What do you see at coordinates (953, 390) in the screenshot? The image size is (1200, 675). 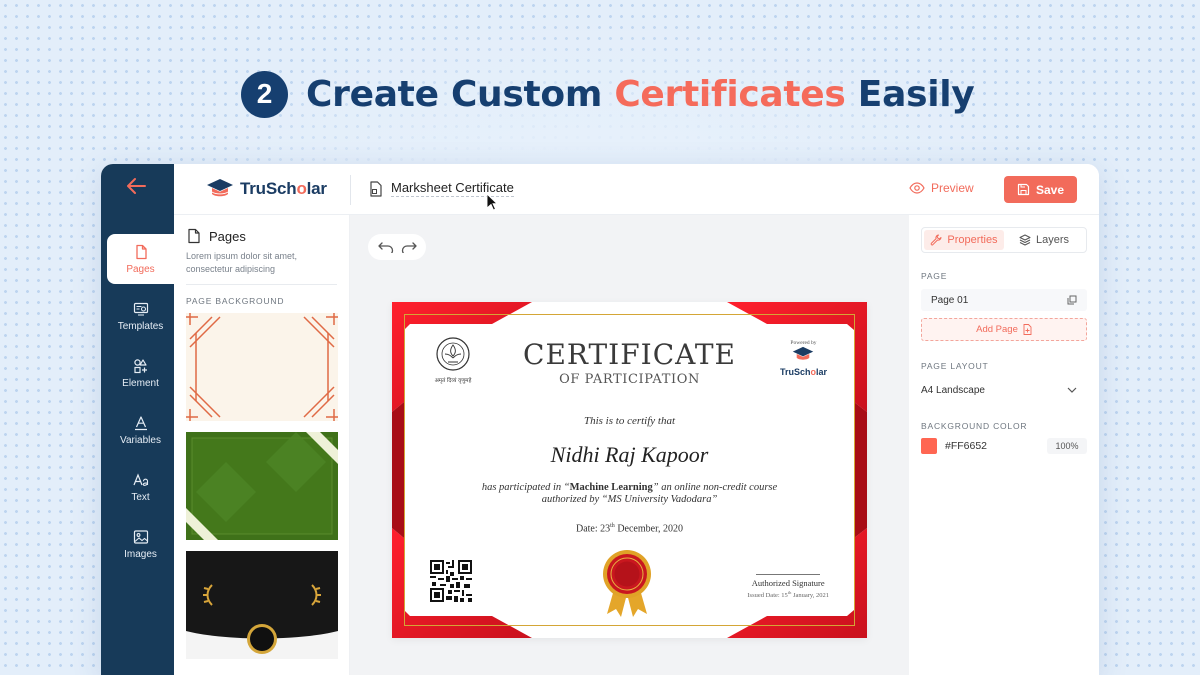 I see `page-layout-value: A4 Landscape` at bounding box center [953, 390].